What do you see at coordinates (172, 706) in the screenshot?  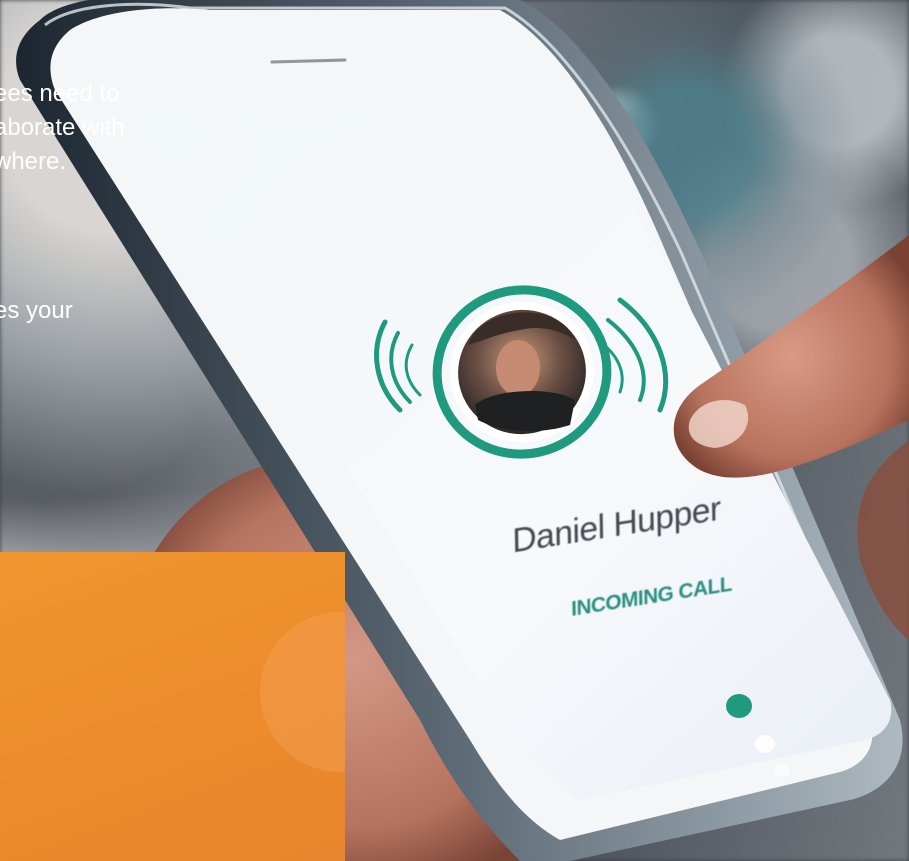 I see `promo-overlay` at bounding box center [172, 706].